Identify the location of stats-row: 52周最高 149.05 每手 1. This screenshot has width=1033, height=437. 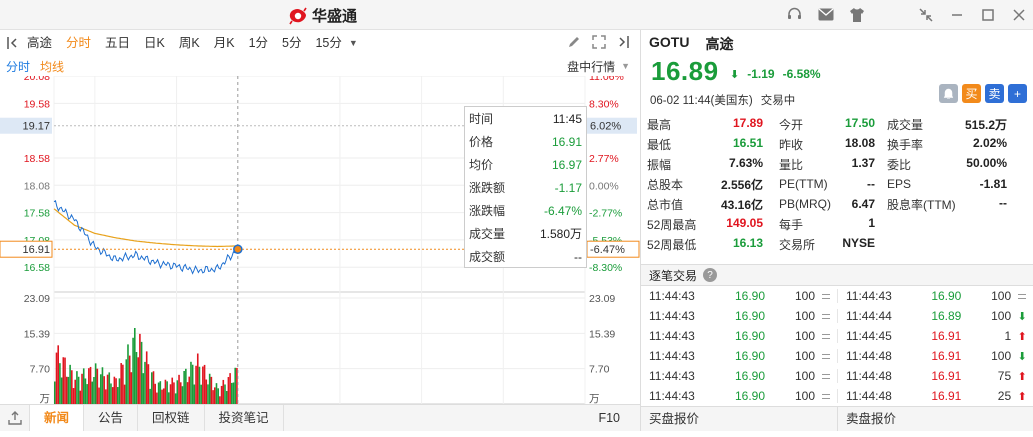
(839, 224).